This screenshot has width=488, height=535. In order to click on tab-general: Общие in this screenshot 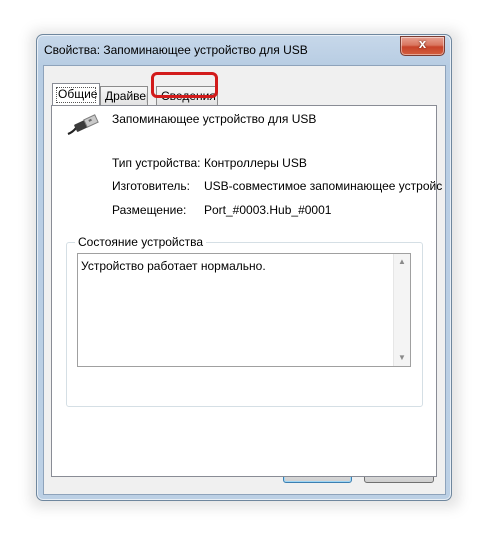, I will do `click(76, 94)`.